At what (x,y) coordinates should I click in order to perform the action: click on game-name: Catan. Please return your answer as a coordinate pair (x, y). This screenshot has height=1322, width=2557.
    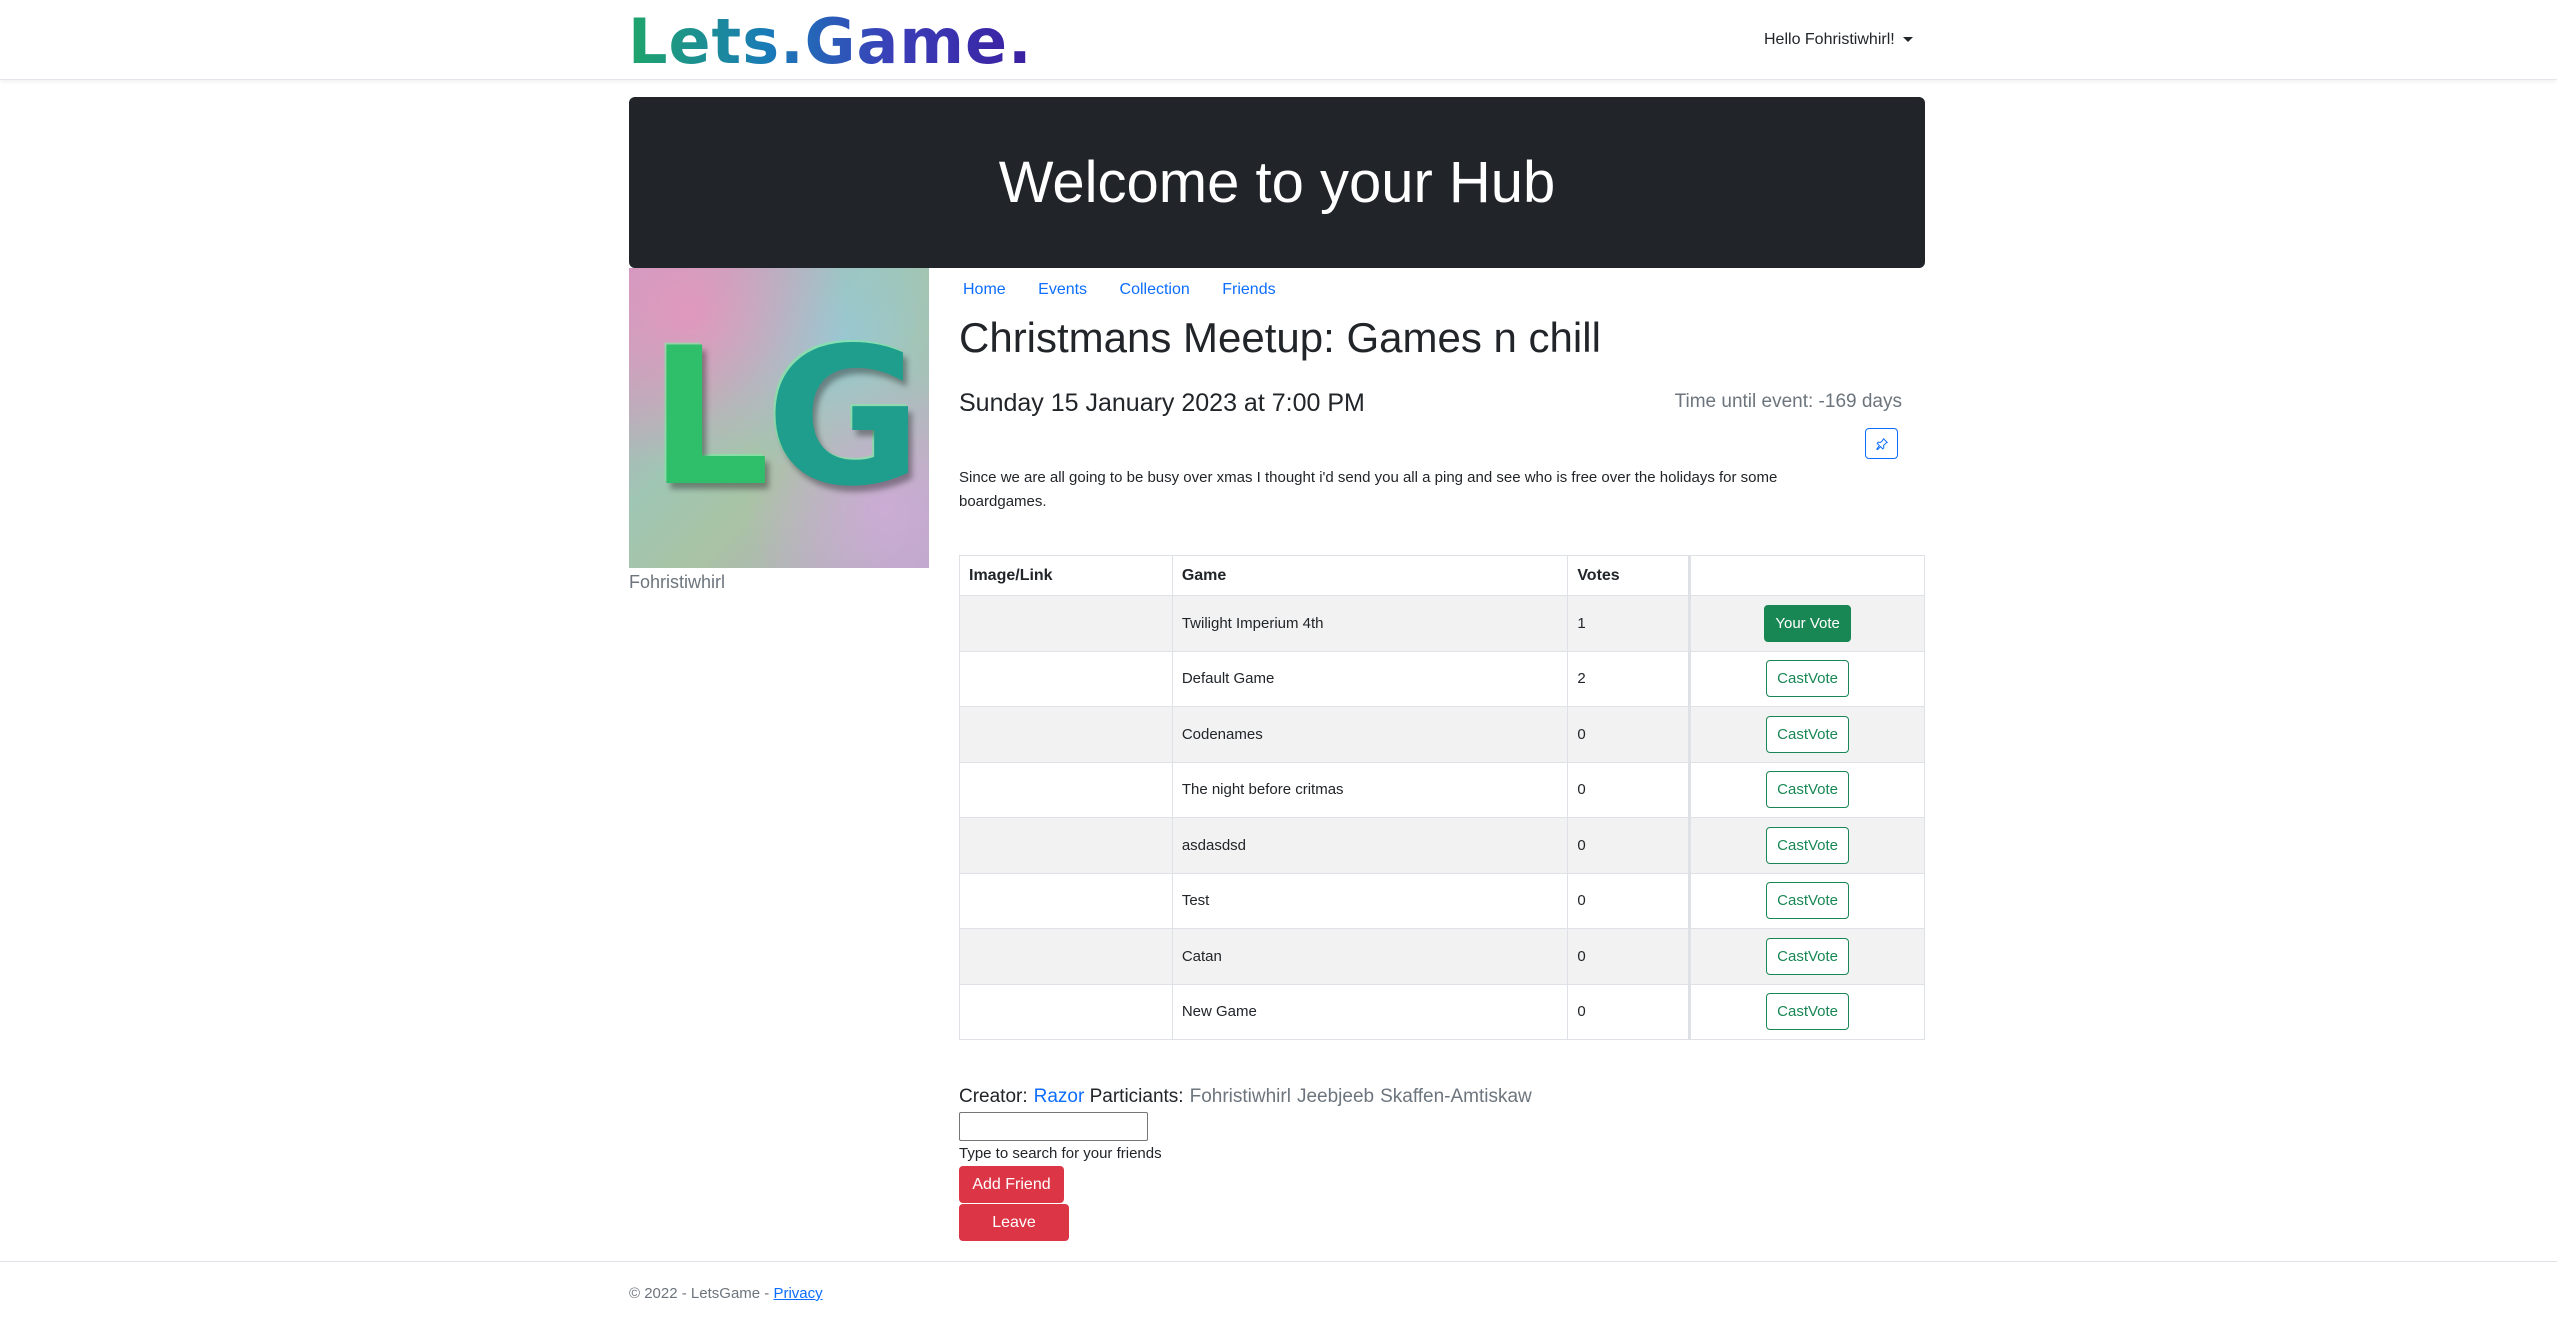
    Looking at the image, I should click on (1370, 956).